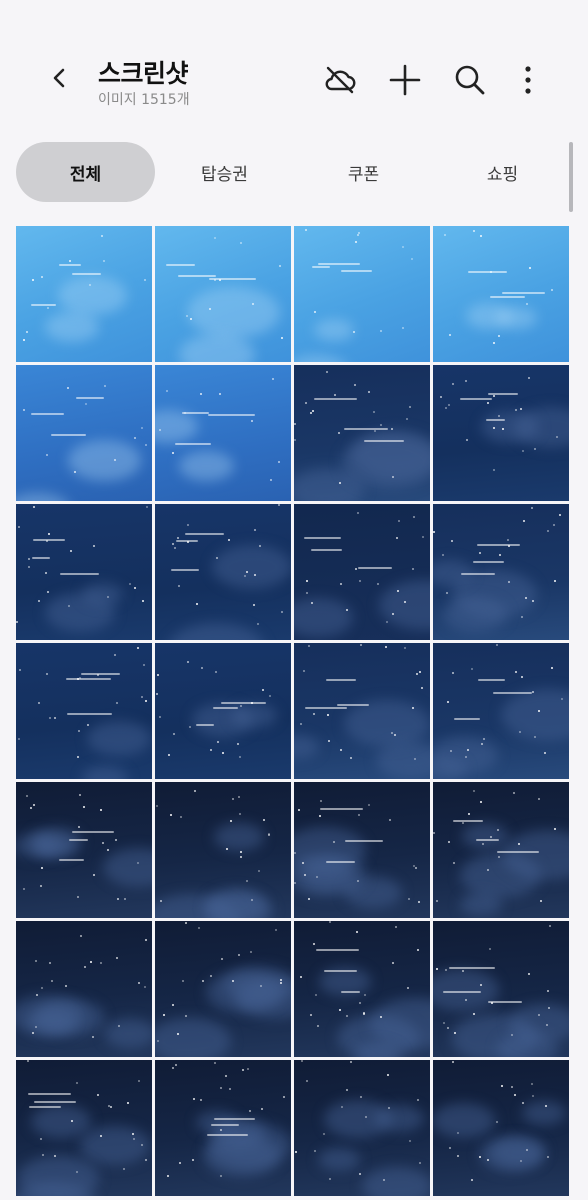 Image resolution: width=588 pixels, height=1200 pixels. I want to click on search-button, so click(470, 80).